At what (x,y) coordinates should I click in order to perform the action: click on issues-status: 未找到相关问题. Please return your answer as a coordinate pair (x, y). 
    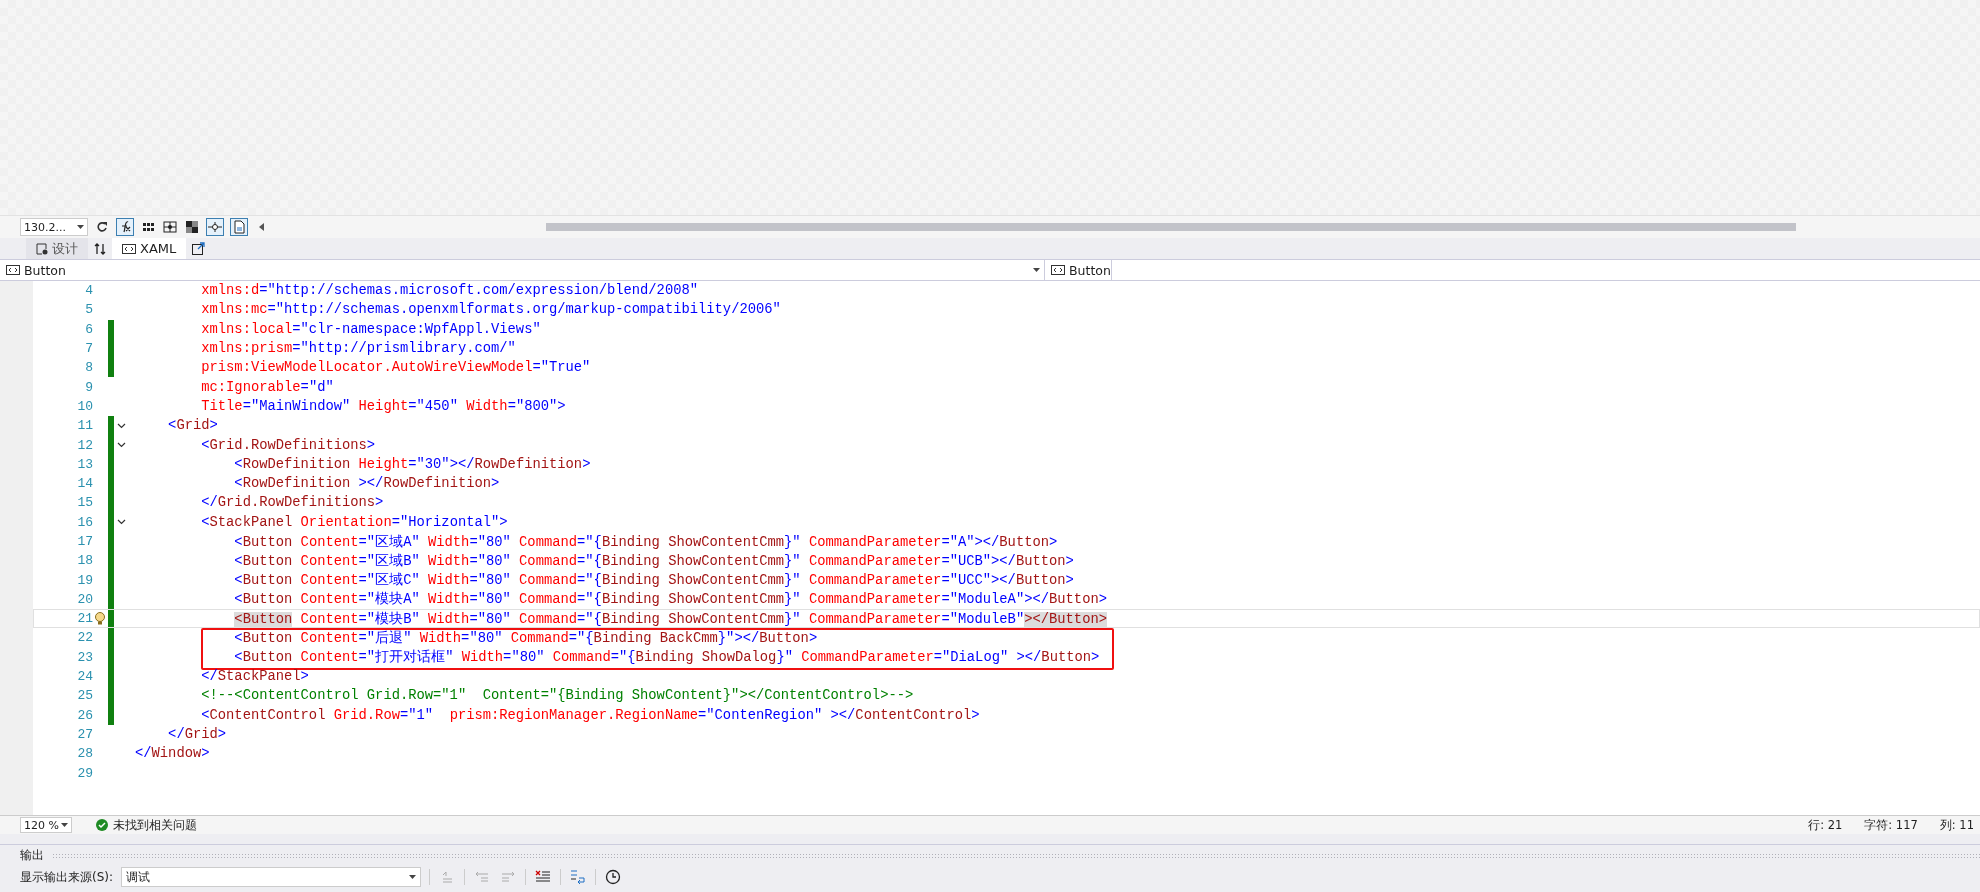
    Looking at the image, I should click on (155, 825).